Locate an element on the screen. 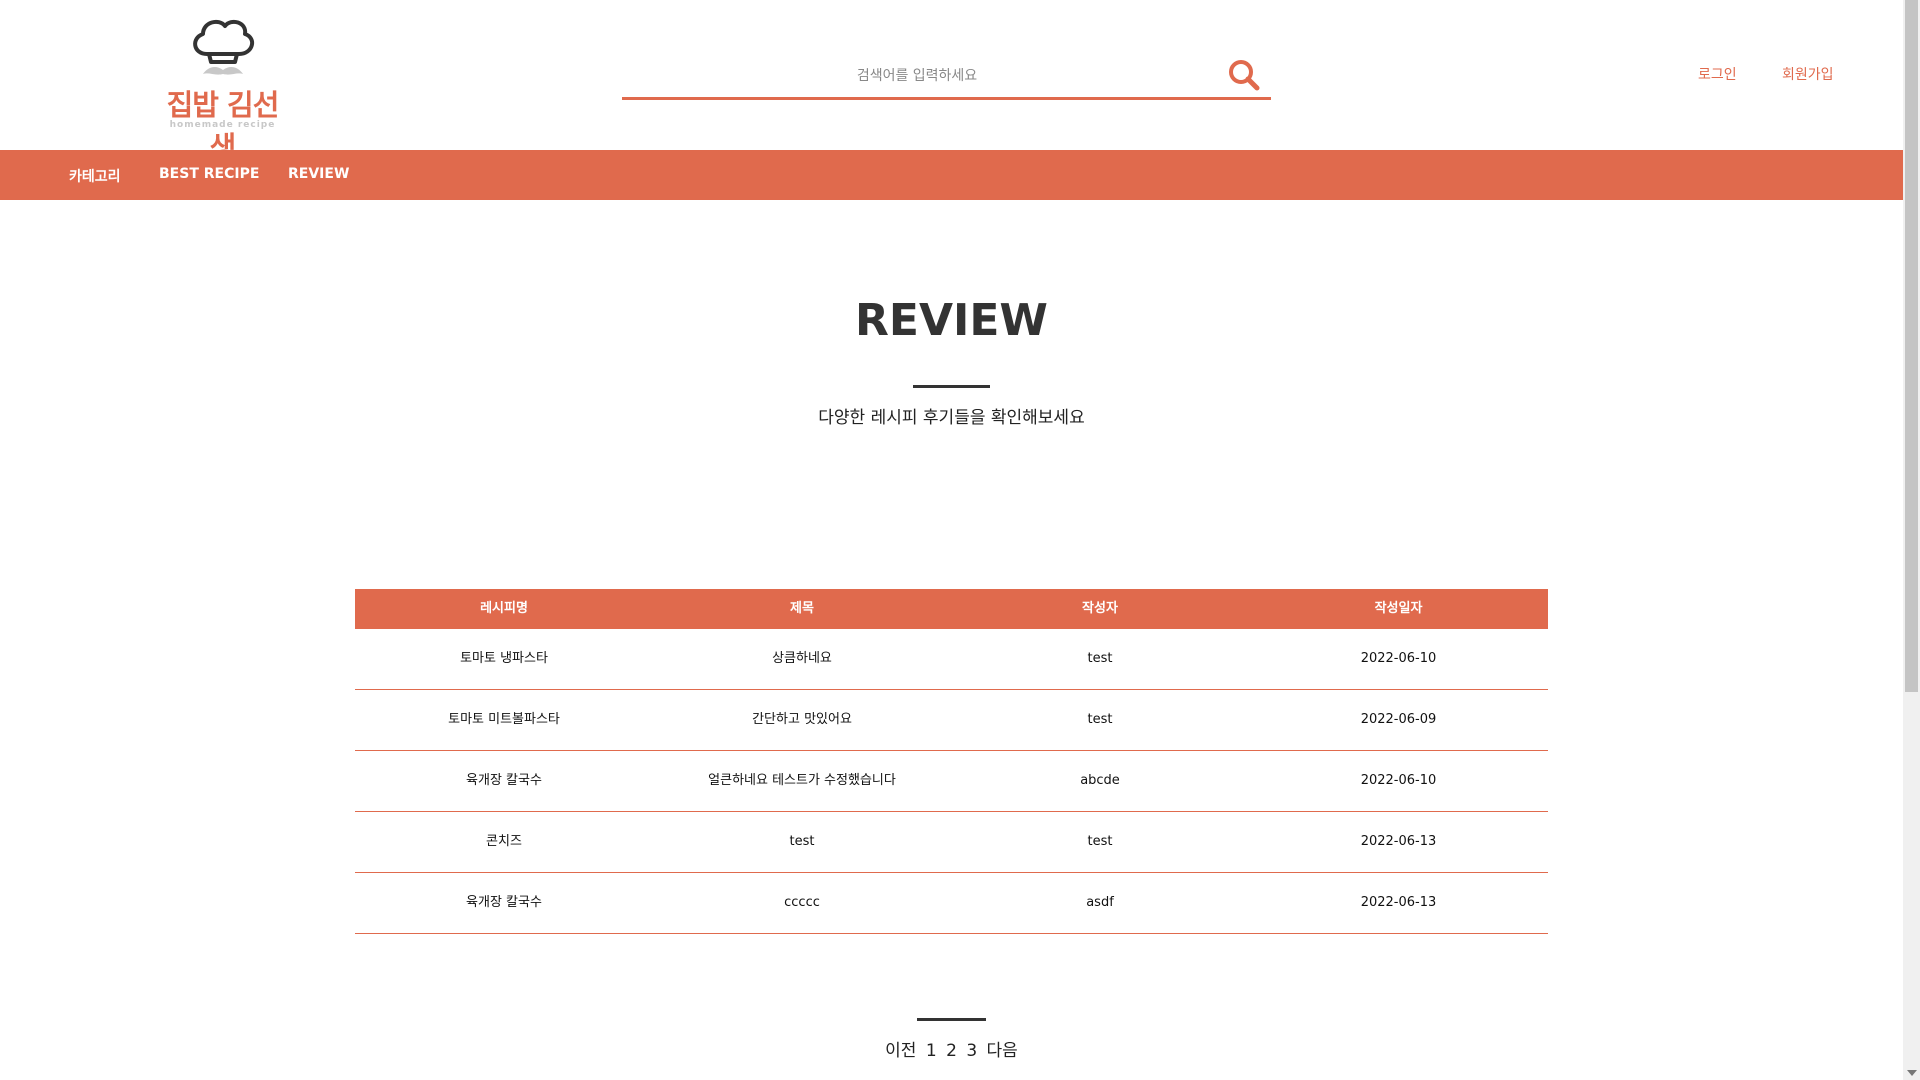  search-button is located at coordinates (1244, 75).